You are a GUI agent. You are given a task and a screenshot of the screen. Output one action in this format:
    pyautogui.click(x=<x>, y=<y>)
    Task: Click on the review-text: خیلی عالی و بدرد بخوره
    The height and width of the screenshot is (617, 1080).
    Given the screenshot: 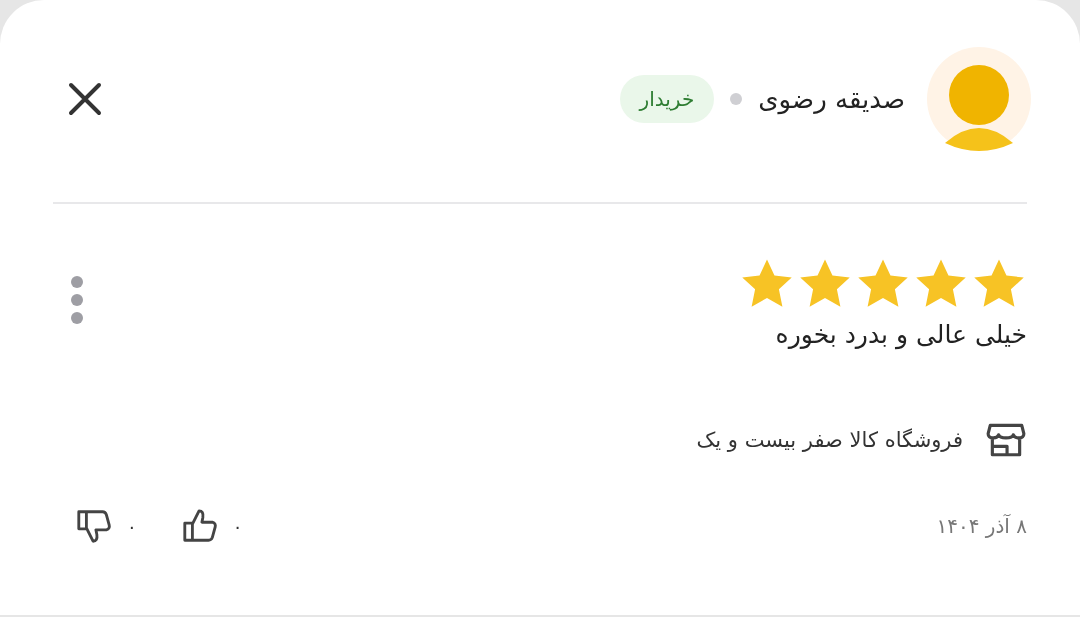 What is the action you would take?
    pyautogui.click(x=900, y=334)
    